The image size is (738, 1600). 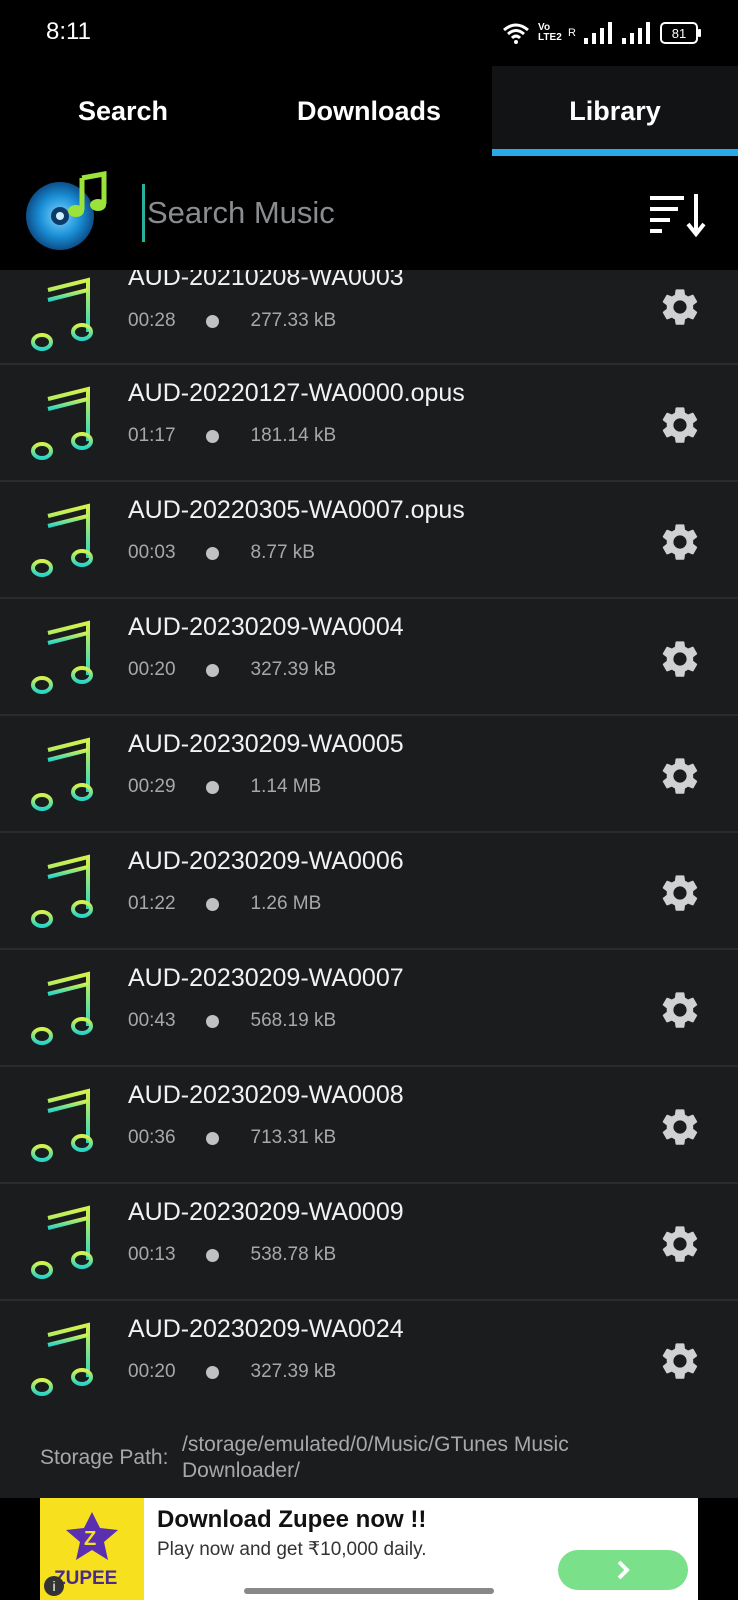 I want to click on volte-icon: Vo LTE2, so click(x=550, y=32).